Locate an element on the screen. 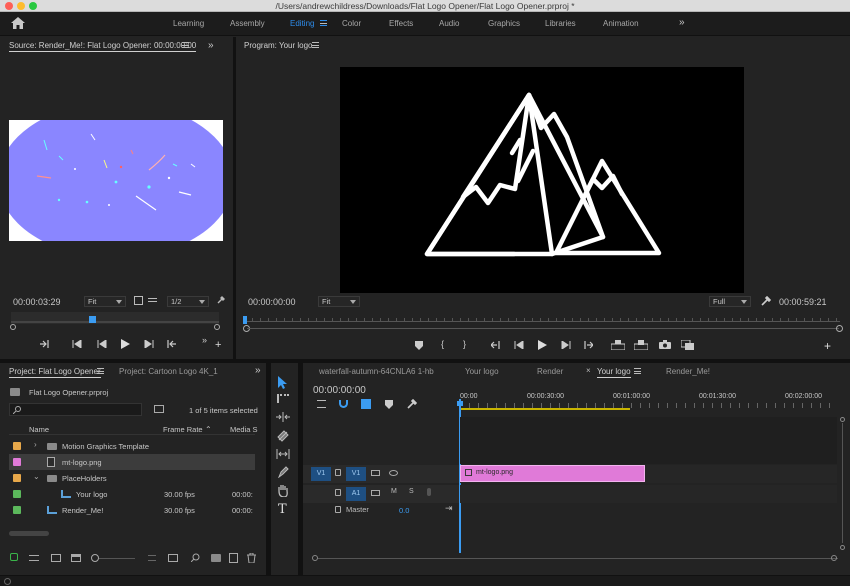  source-overflow-icon: » is located at coordinates (211, 45).